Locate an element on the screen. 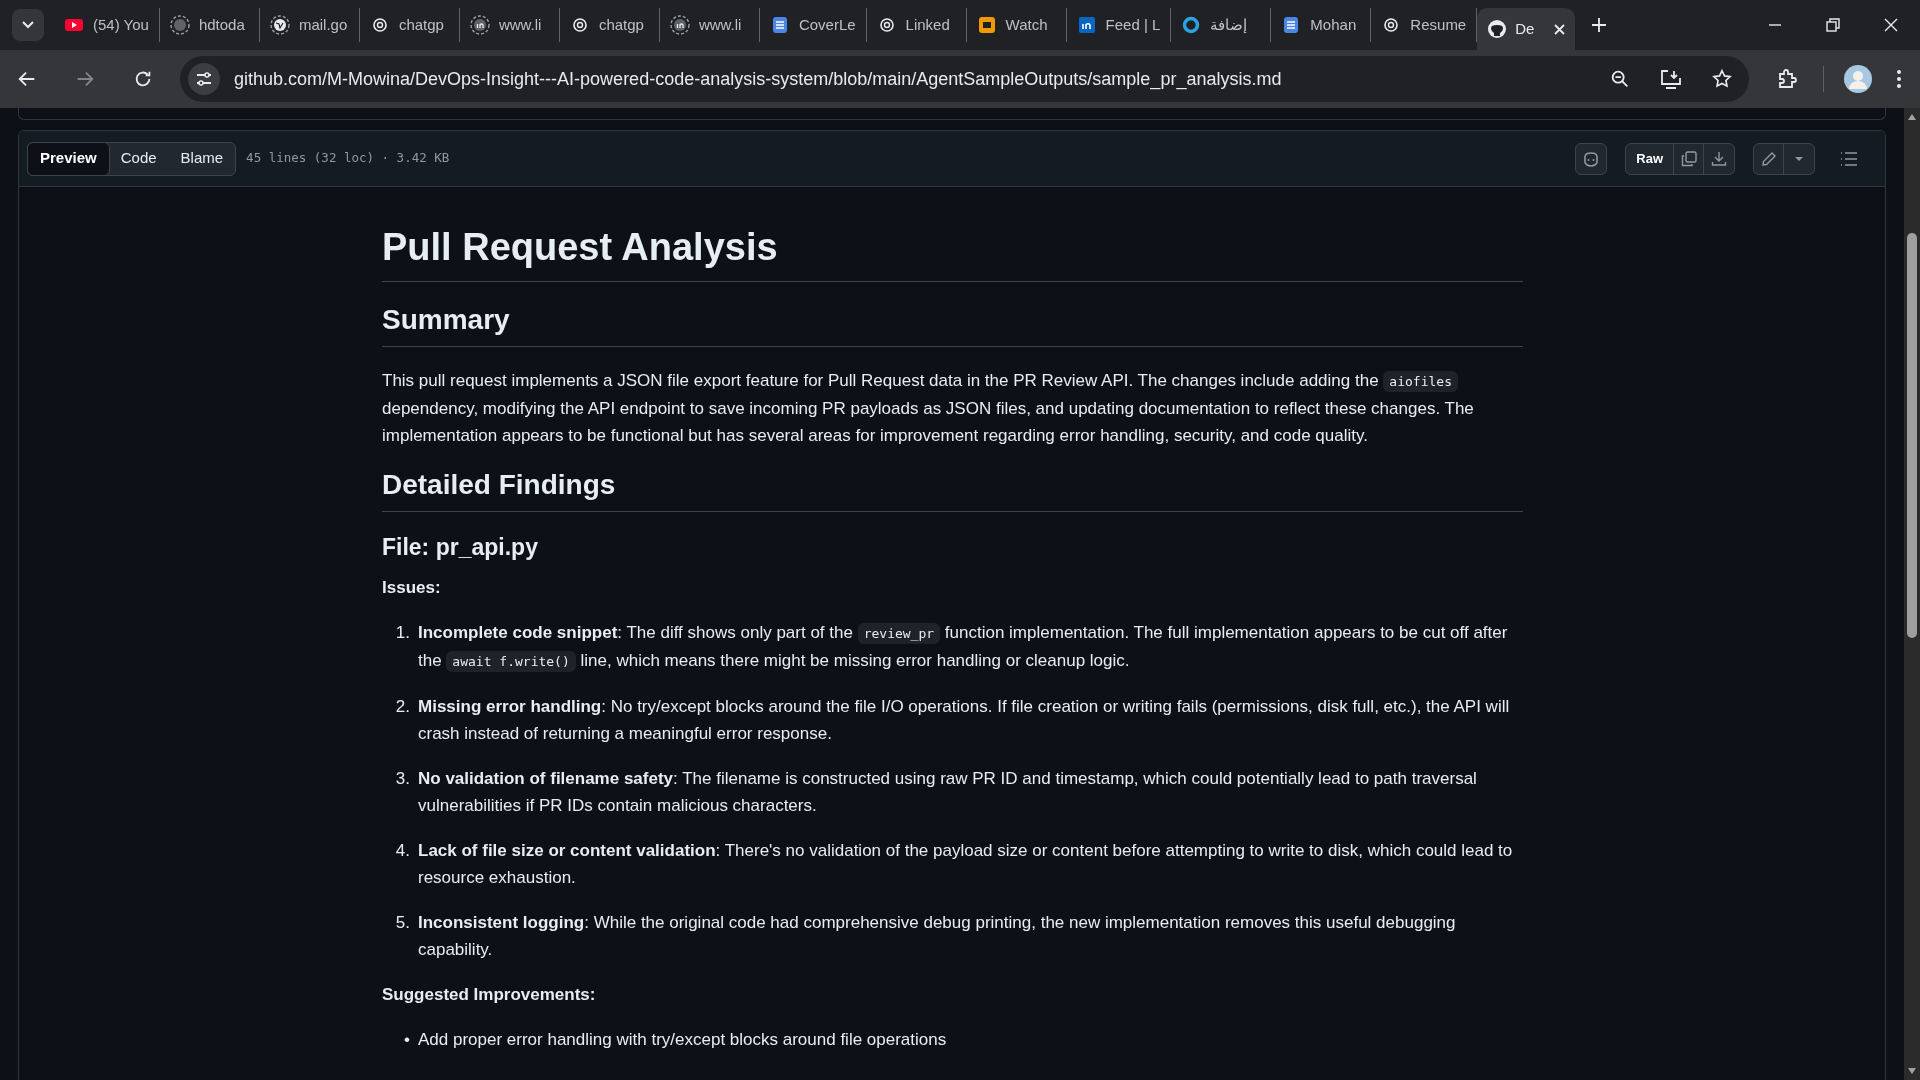 The height and width of the screenshot is (1080, 1920). browser-tab: De is located at coordinates (1526, 29).